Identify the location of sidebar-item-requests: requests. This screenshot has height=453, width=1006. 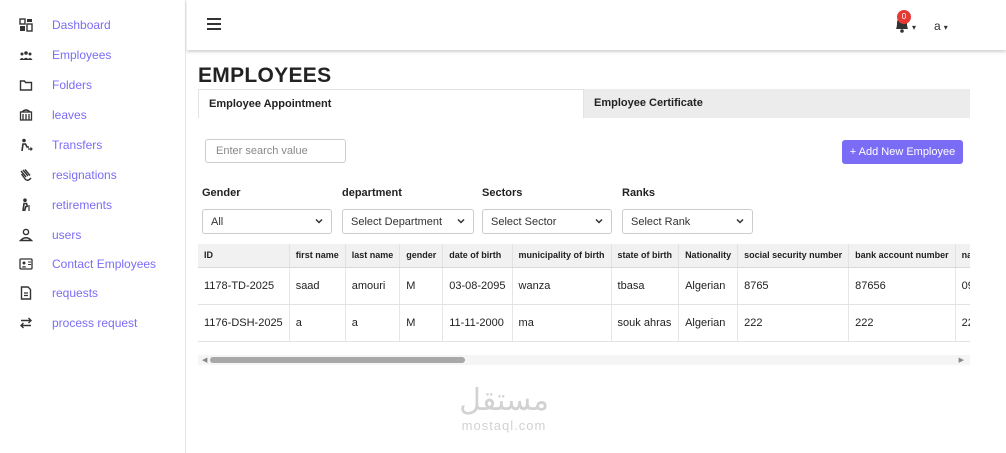
(93, 293).